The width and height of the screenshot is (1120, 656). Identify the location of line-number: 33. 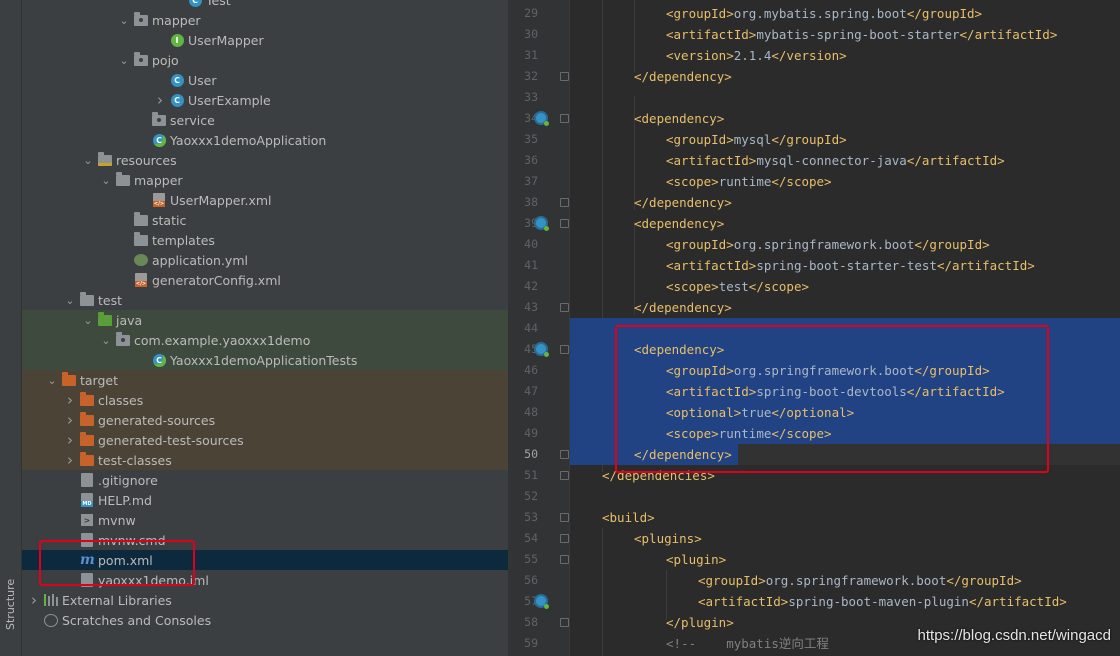
(531, 97).